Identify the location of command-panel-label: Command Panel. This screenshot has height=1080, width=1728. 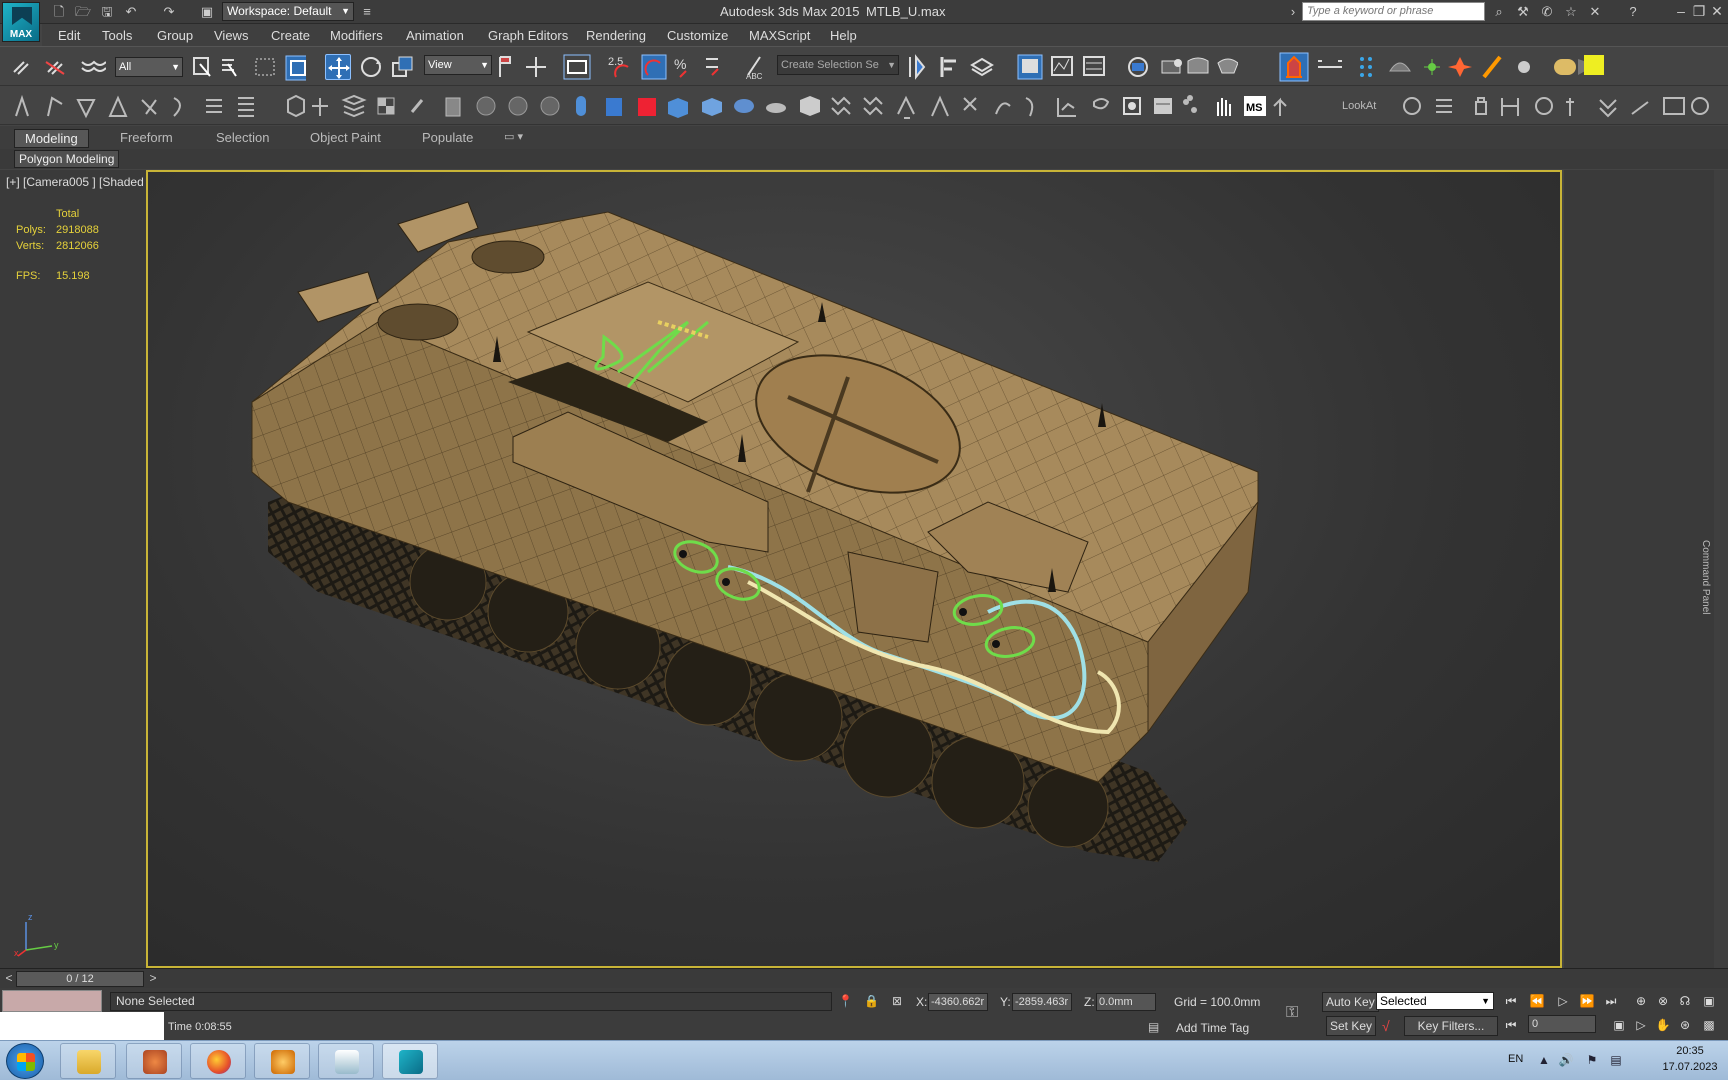
(1705, 577).